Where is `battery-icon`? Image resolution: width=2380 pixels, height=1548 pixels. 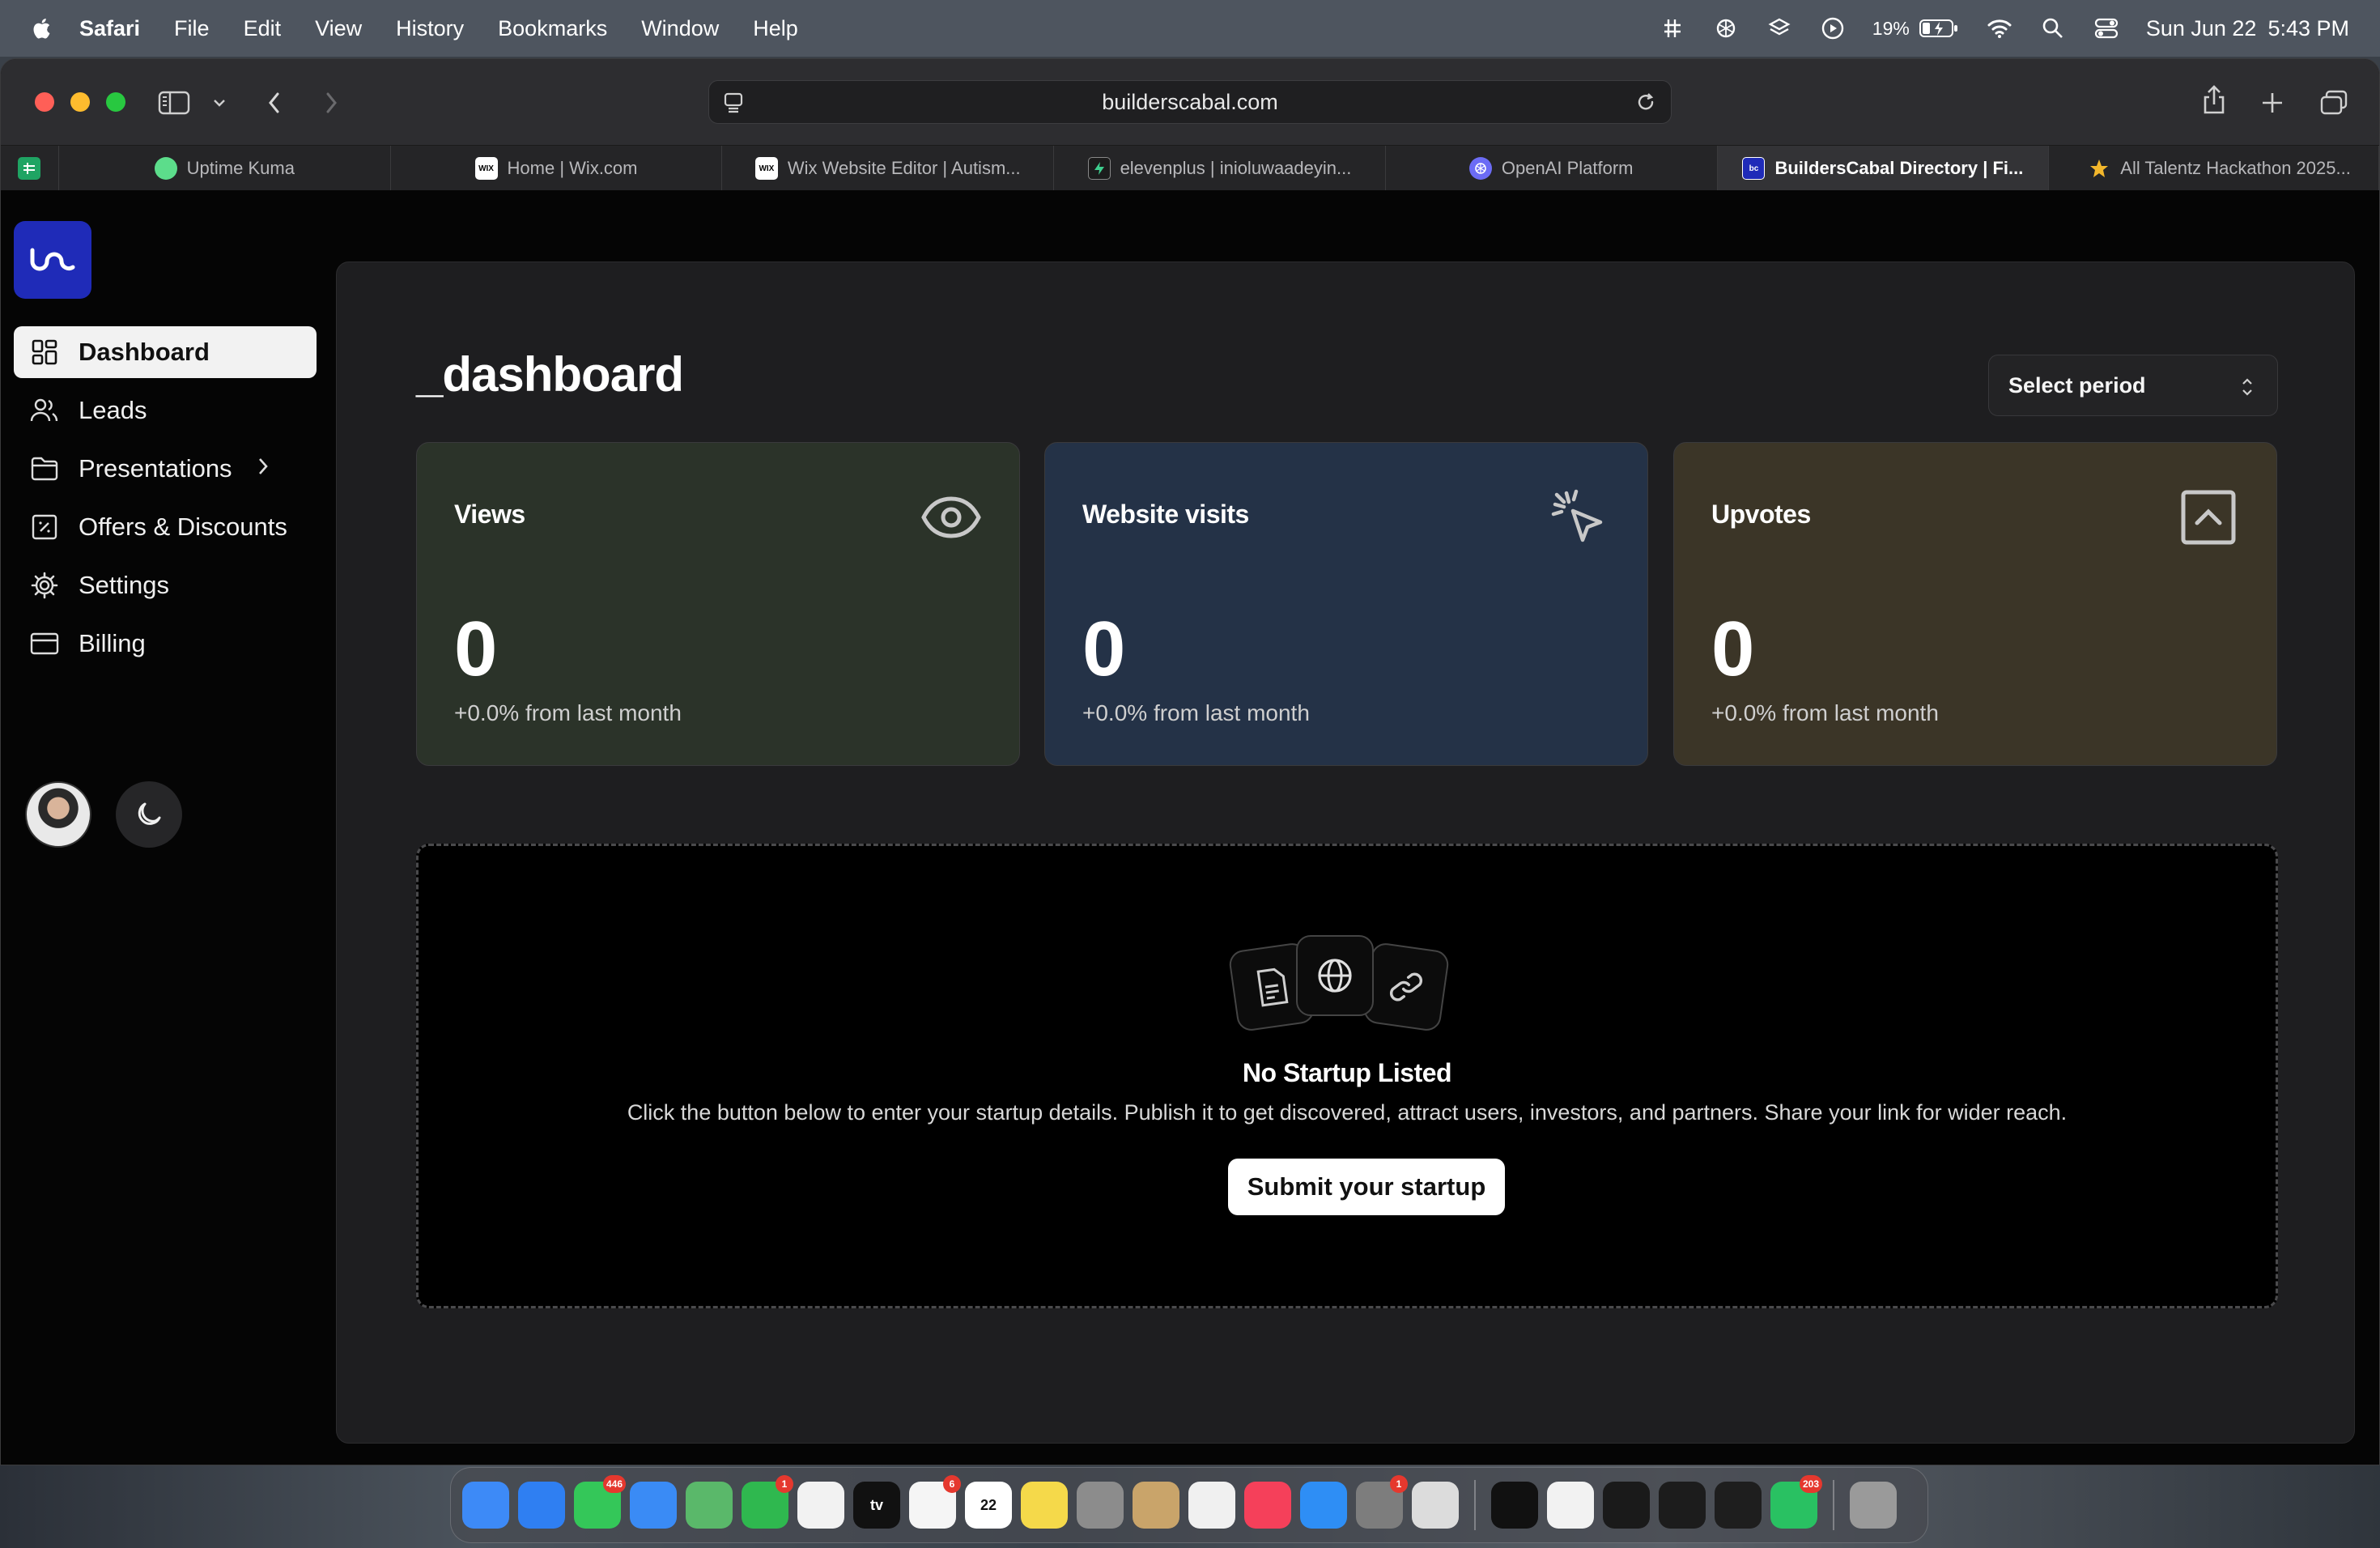 battery-icon is located at coordinates (1939, 29).